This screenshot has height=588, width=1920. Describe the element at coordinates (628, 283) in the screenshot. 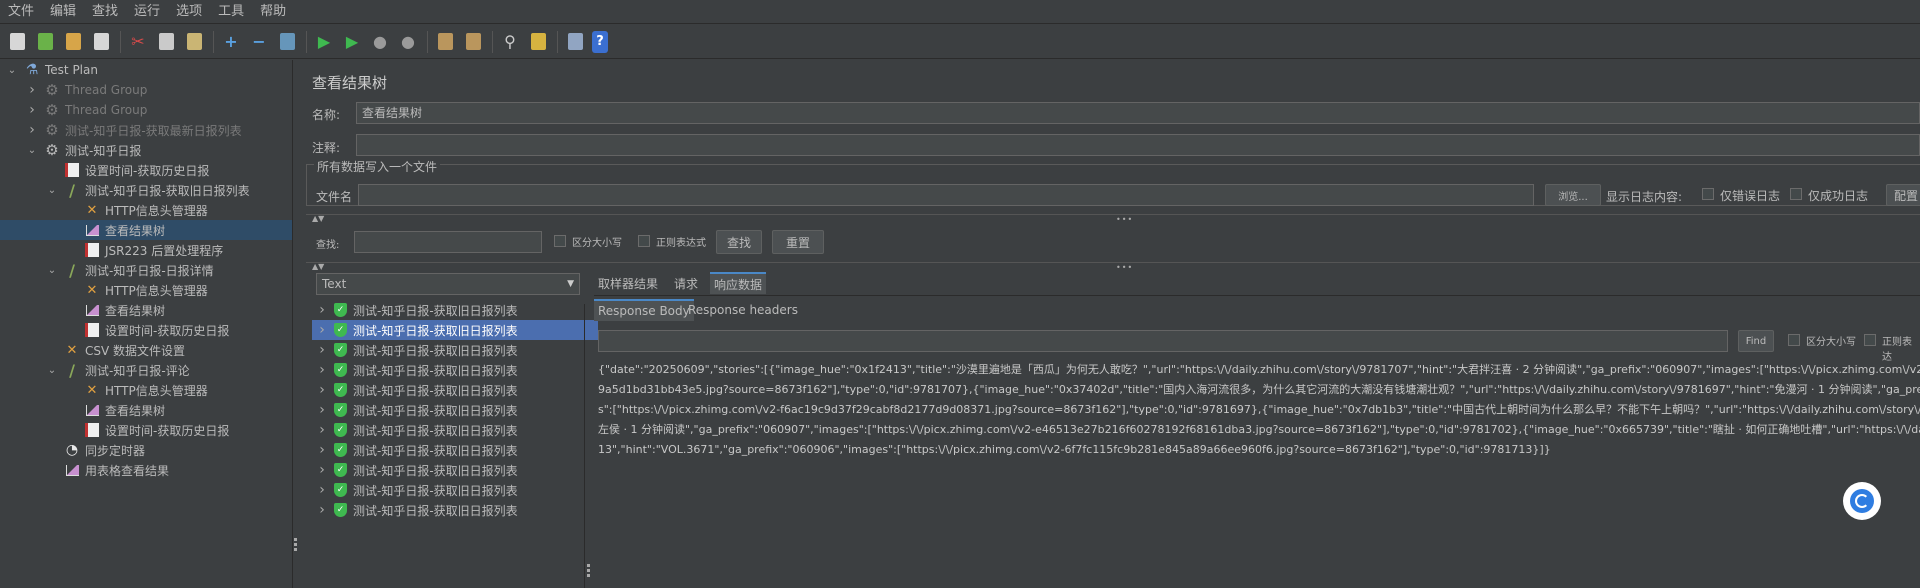

I see `tab-sampler-result: 取样器结果` at that location.